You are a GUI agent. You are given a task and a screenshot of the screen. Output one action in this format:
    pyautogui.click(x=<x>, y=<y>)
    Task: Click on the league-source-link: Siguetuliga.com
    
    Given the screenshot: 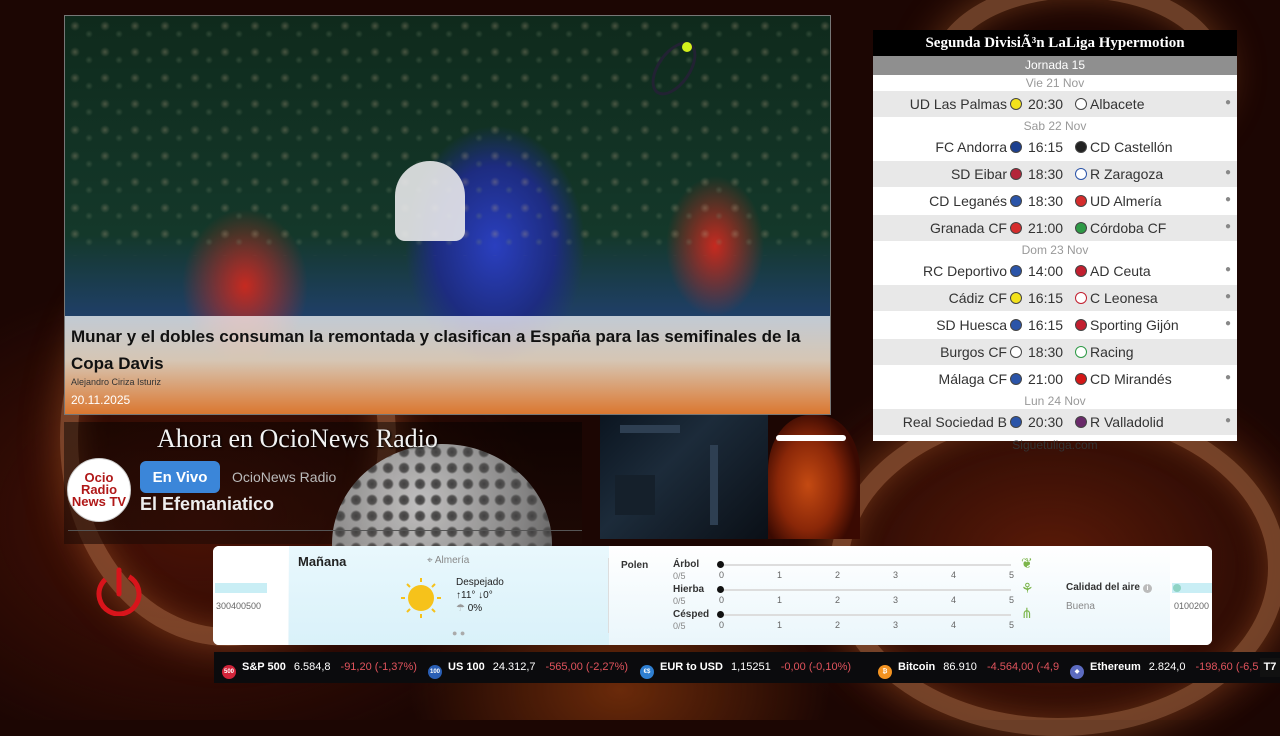 What is the action you would take?
    pyautogui.click(x=1055, y=445)
    